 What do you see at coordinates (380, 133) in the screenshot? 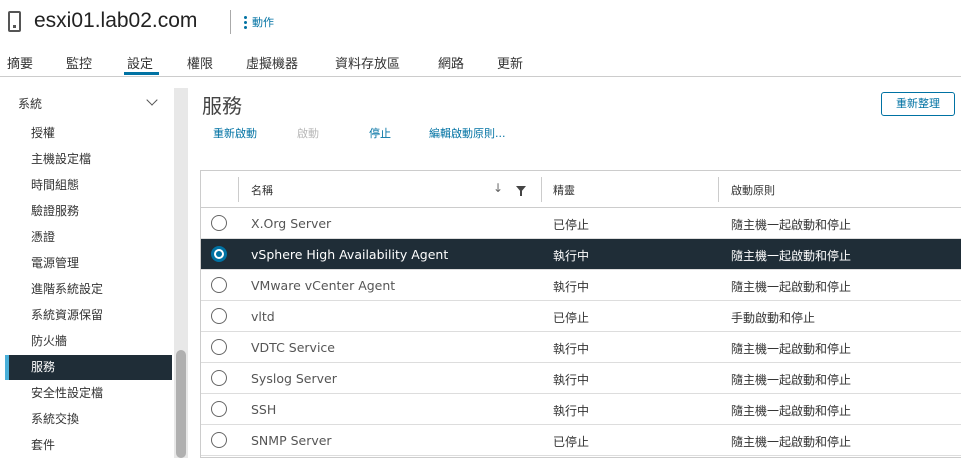
I see `stop-button: 停止` at bounding box center [380, 133].